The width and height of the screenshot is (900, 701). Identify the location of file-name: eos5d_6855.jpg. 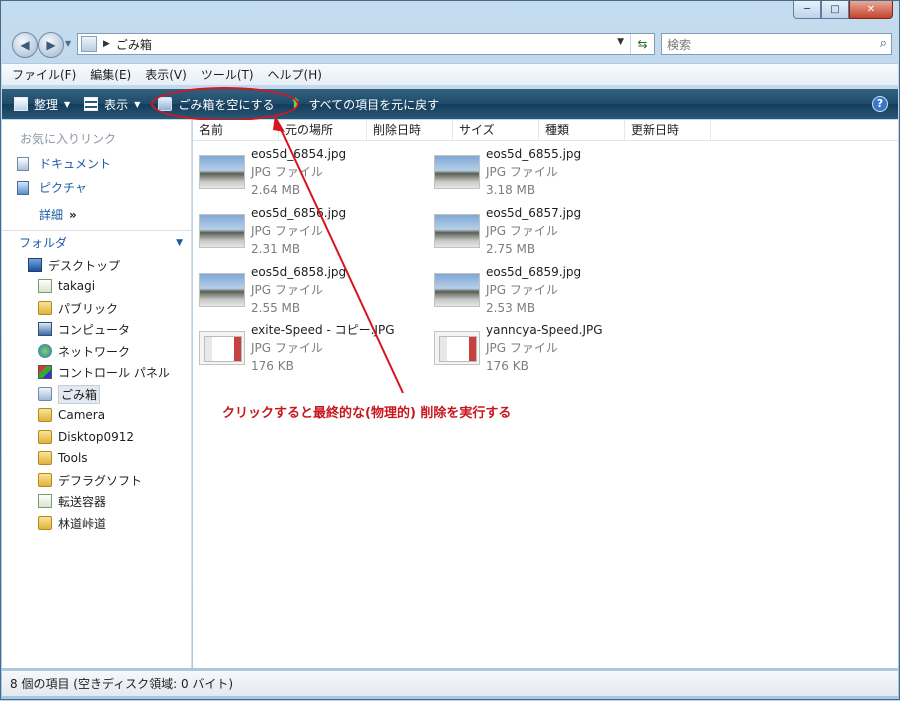
(534, 154).